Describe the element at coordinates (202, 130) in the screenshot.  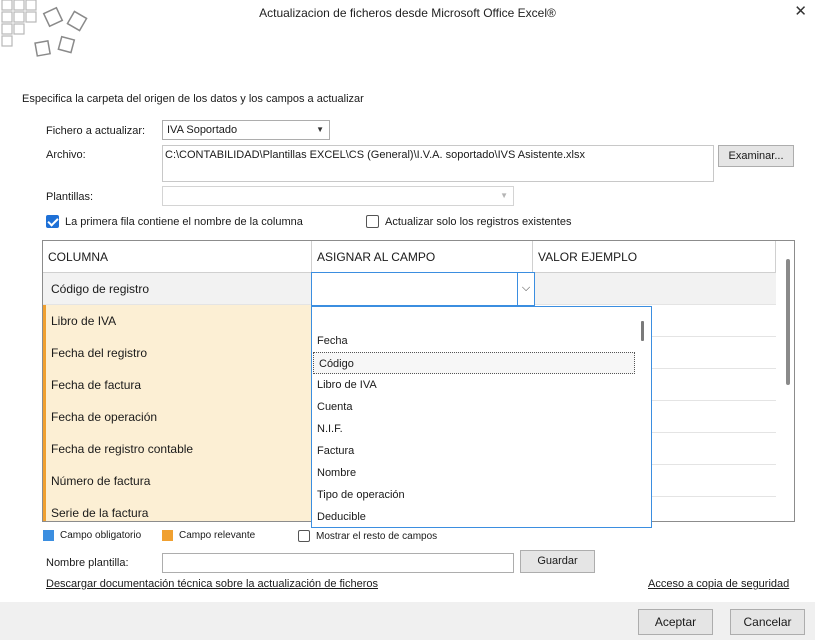
I see `fichero-select-value: IVA Soportado` at that location.